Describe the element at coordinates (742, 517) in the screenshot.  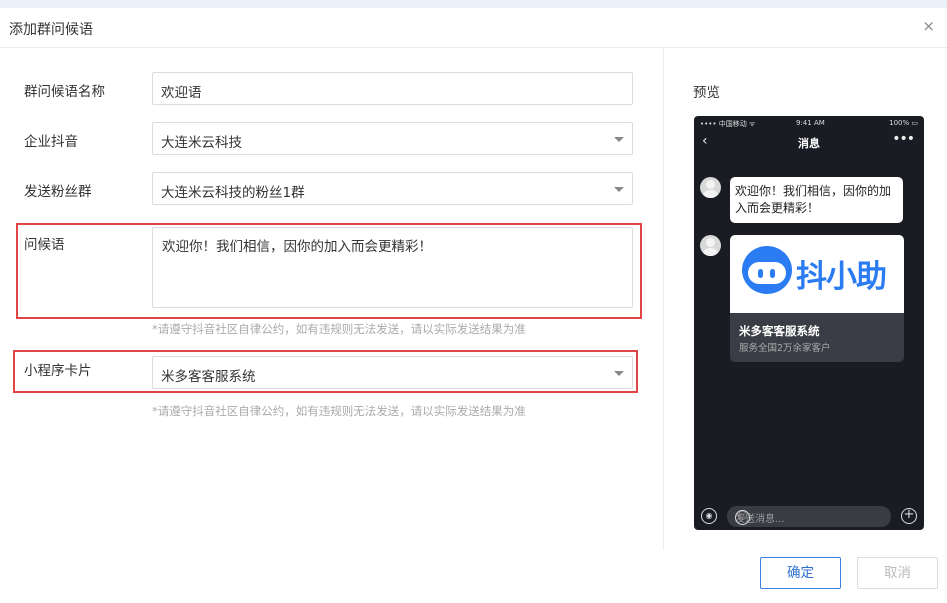
I see `emoji-icon: ☺` at that location.